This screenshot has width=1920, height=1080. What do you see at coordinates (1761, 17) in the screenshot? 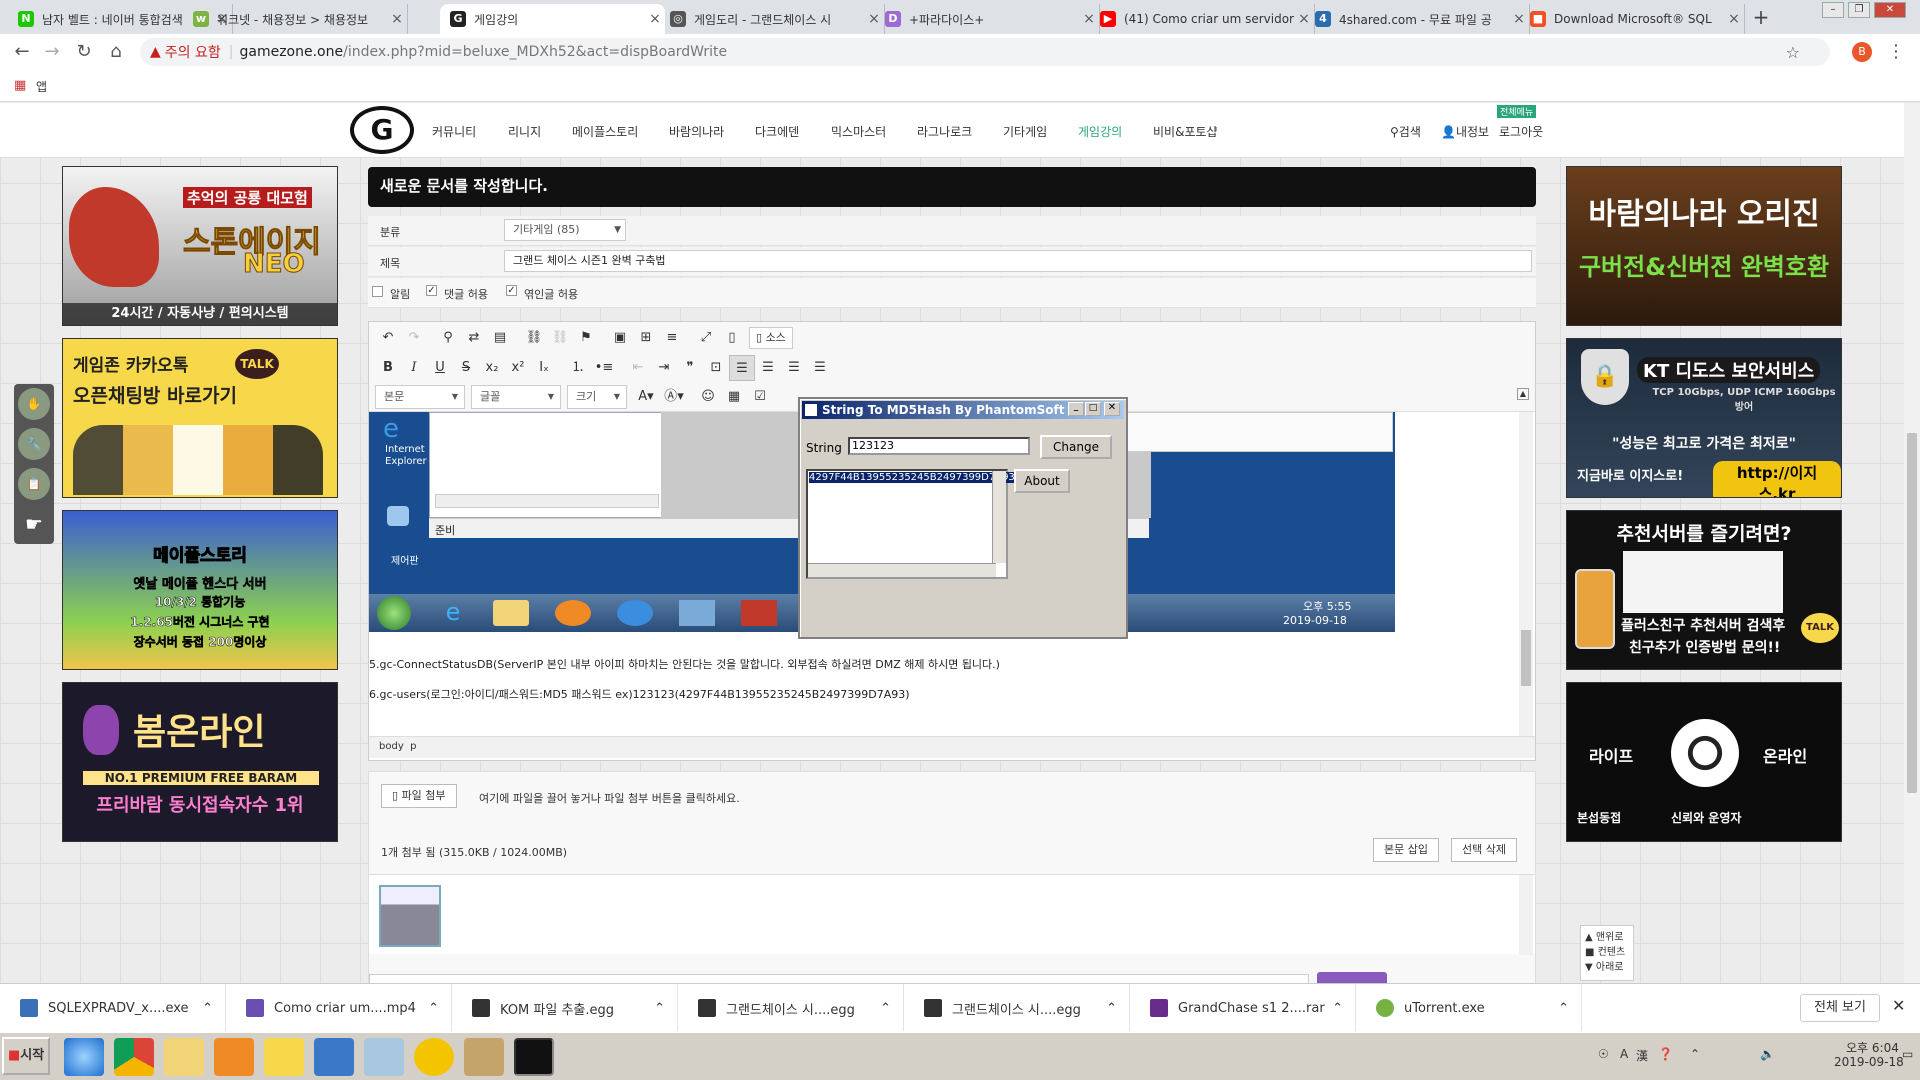
I see `new-tab-button: +` at bounding box center [1761, 17].